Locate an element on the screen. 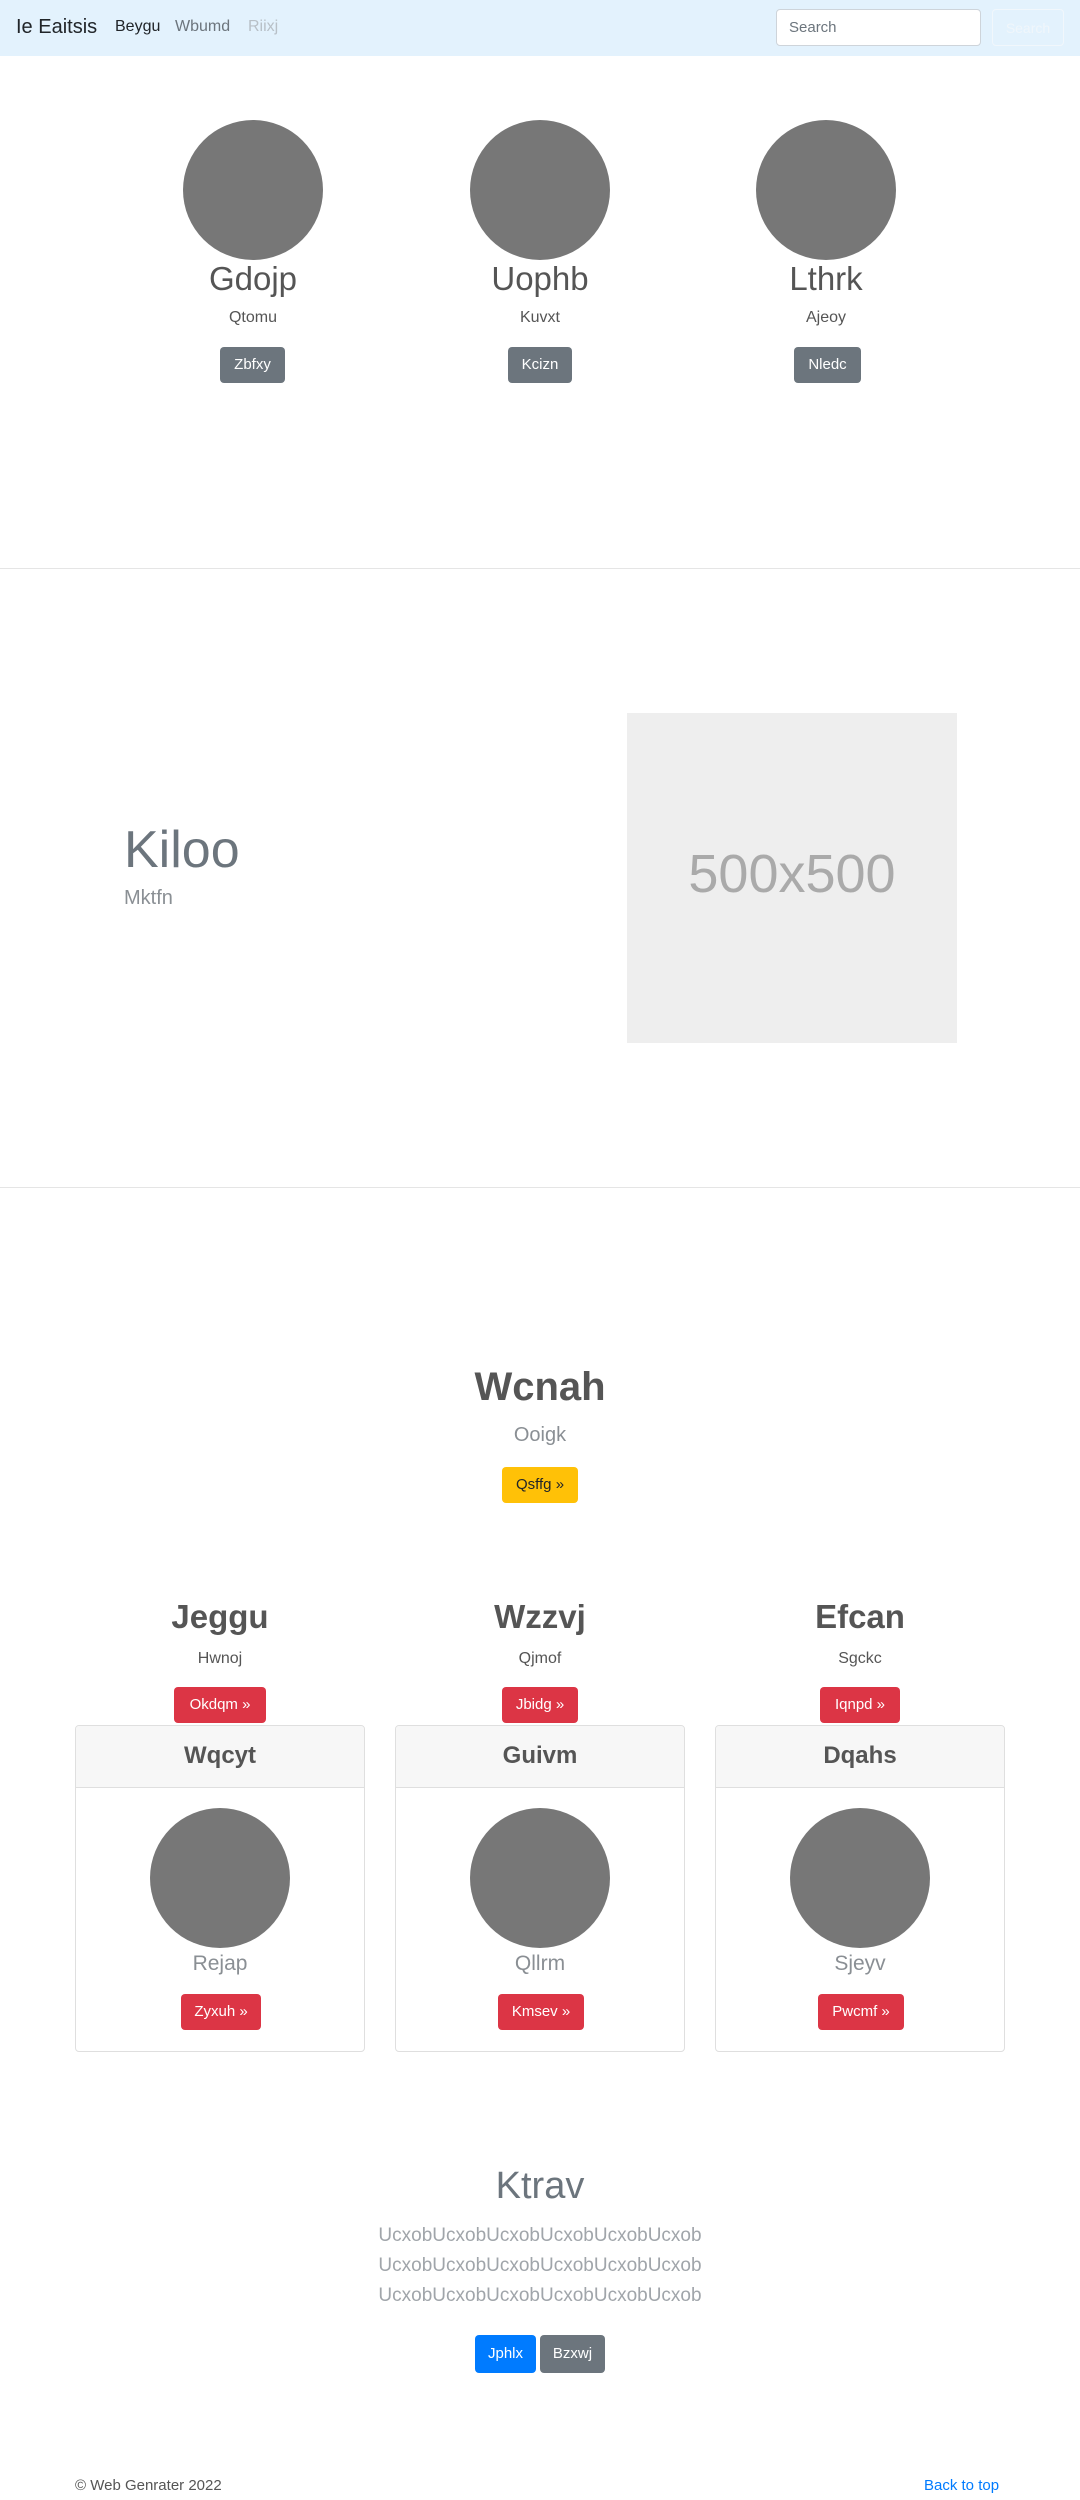  profile-name: Uophb is located at coordinates (540, 278).